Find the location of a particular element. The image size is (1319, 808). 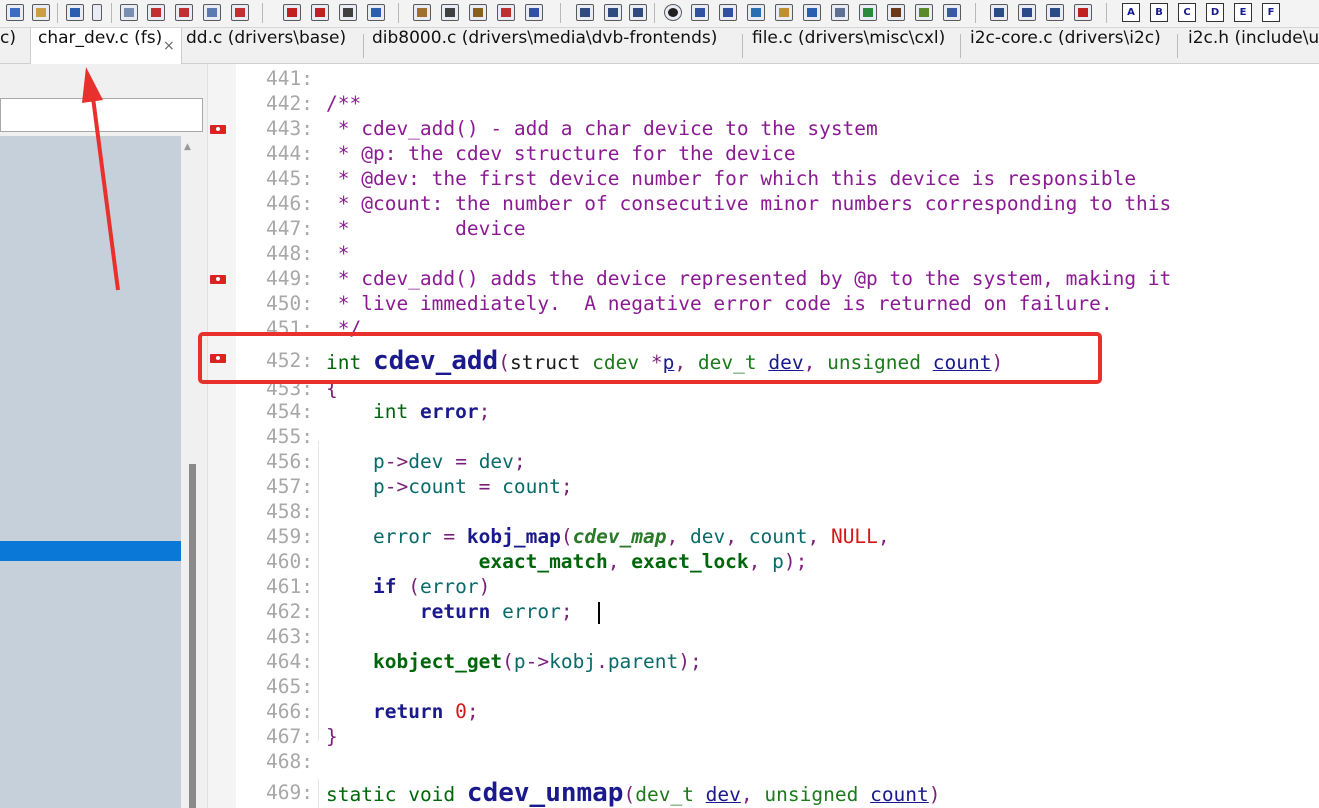

remove-line-icon is located at coordinates (1055, 12).